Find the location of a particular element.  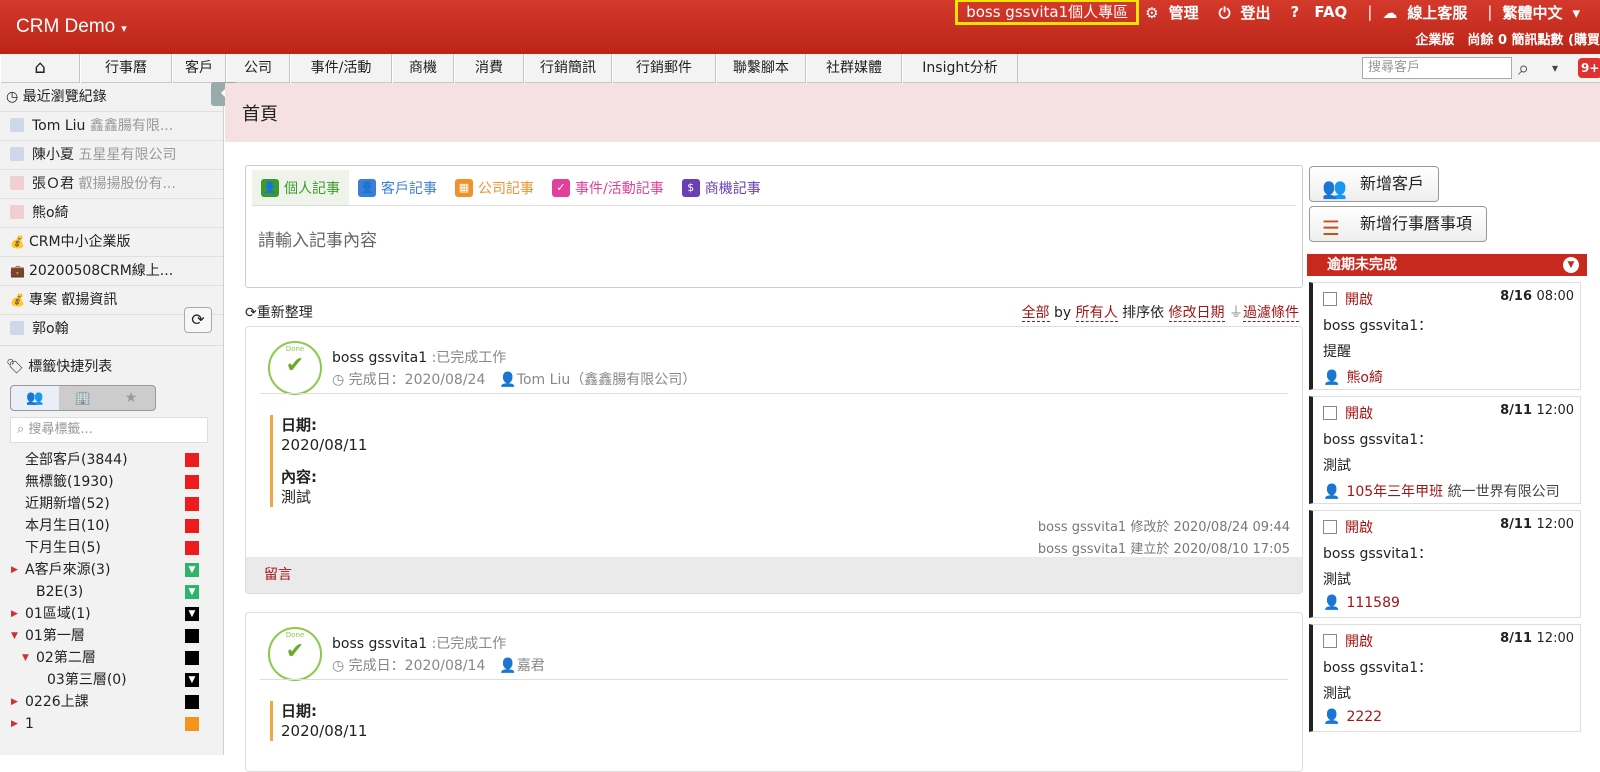

nav-events: 事件/活動 is located at coordinates (341, 68).